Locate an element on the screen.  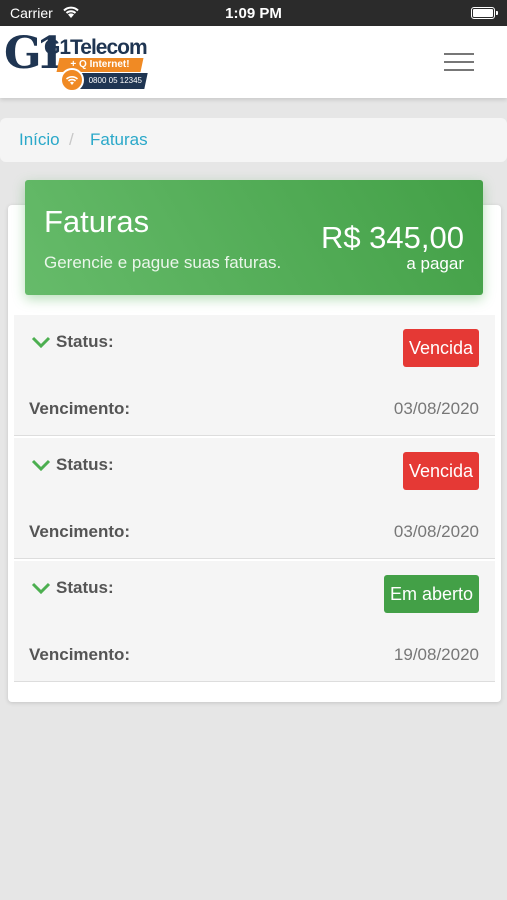
breadcrumb-home-link: Início is located at coordinates (39, 140).